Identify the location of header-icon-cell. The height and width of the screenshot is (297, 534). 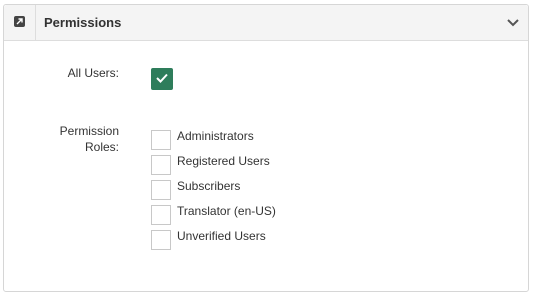
(20, 22).